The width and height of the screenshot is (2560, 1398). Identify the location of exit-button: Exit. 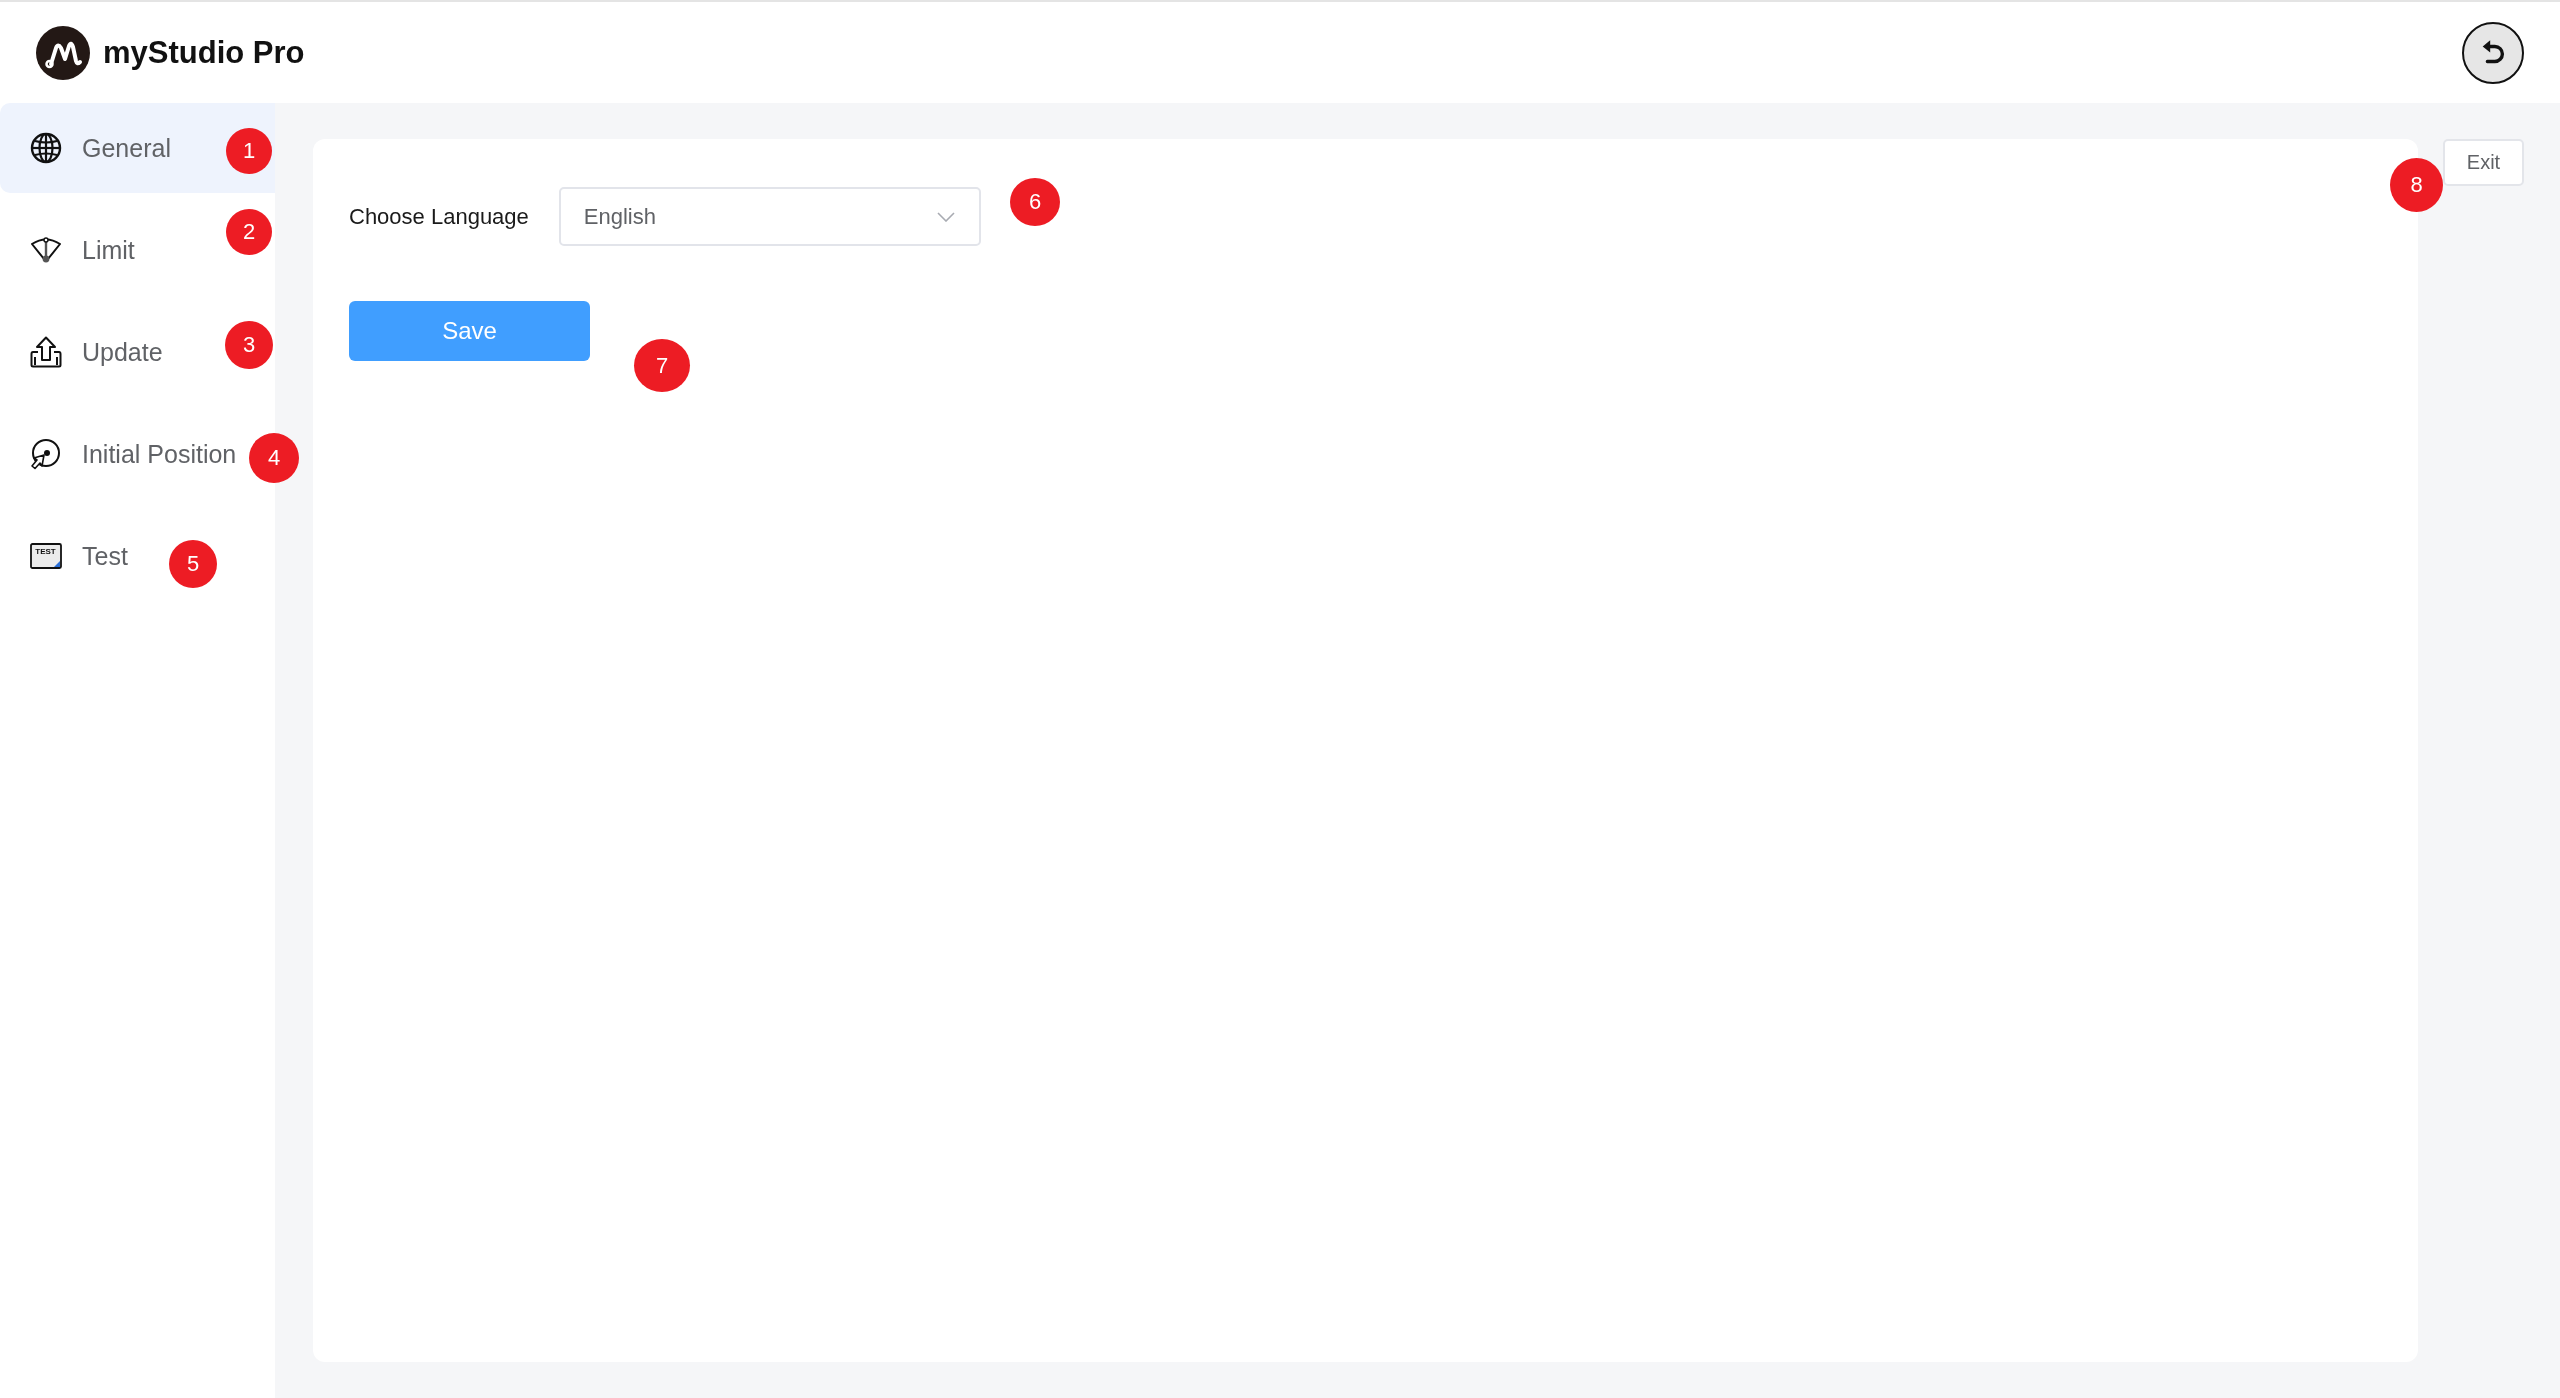
(2483, 162).